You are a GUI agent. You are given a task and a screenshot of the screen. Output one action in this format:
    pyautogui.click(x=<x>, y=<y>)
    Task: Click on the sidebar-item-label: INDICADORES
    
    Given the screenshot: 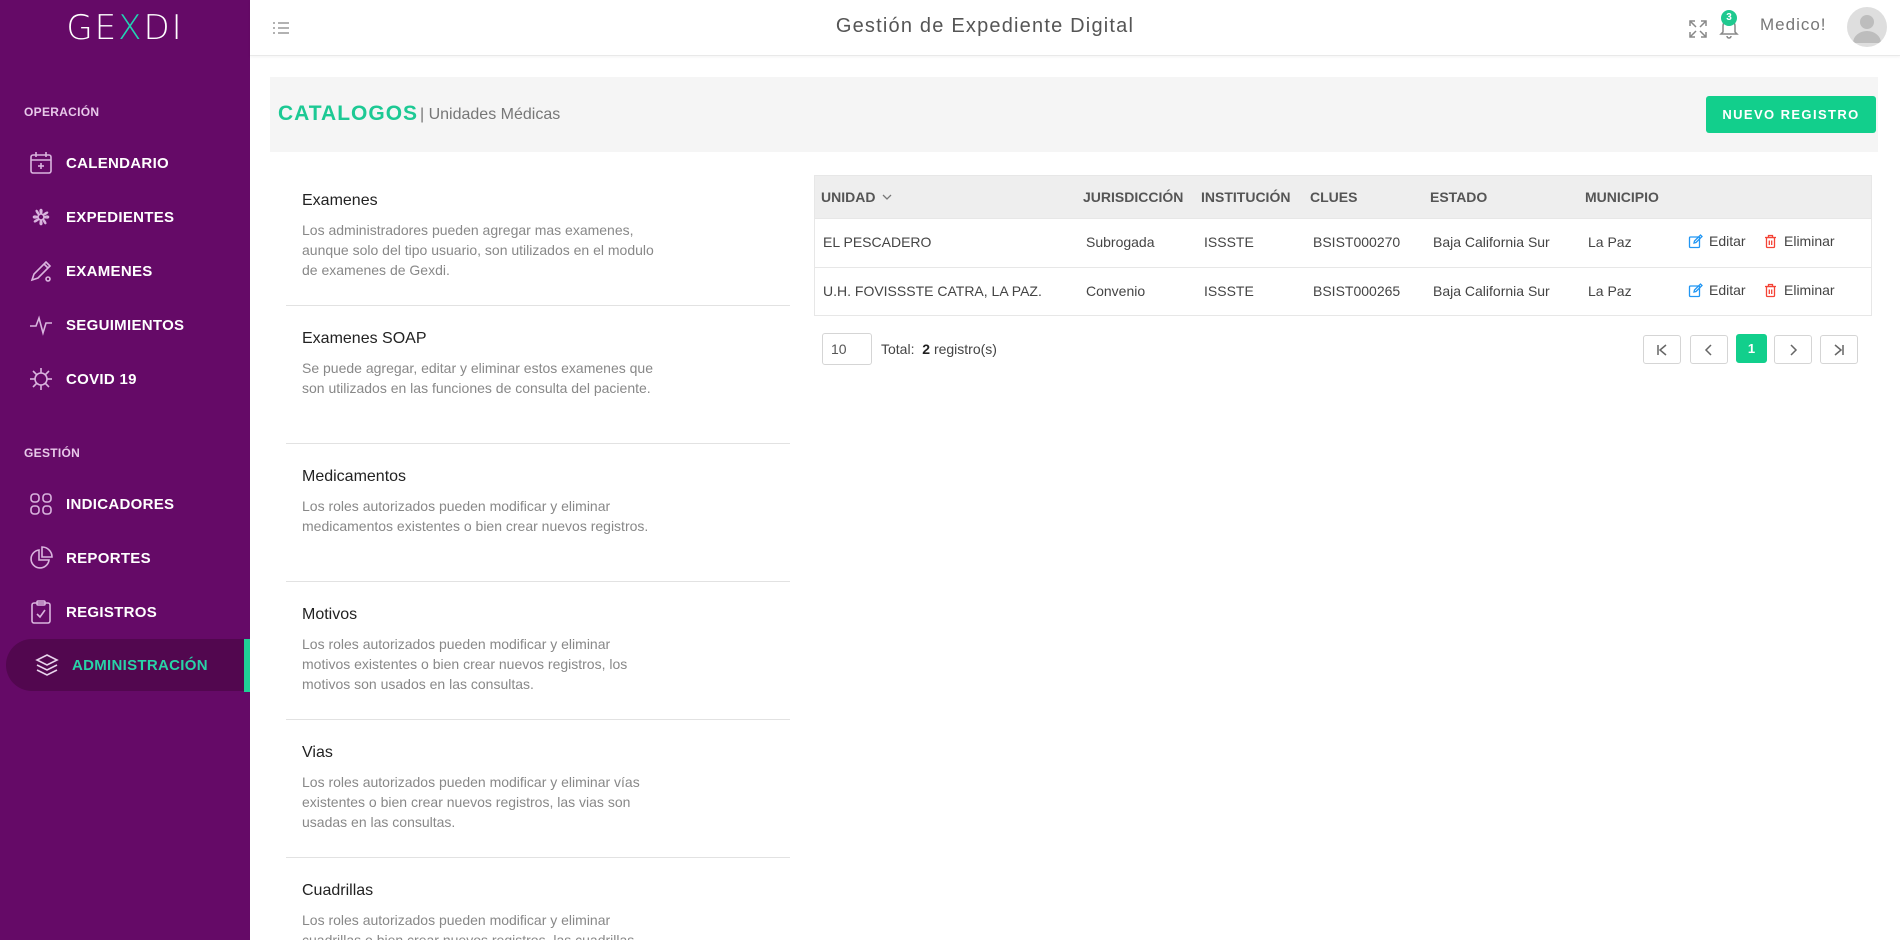 What is the action you would take?
    pyautogui.click(x=120, y=504)
    